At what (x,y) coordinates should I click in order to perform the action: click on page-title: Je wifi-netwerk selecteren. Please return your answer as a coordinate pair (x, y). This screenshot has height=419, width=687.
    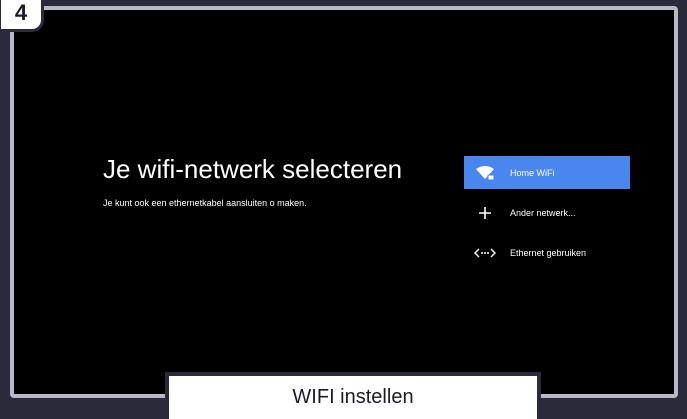
    Looking at the image, I should click on (253, 169).